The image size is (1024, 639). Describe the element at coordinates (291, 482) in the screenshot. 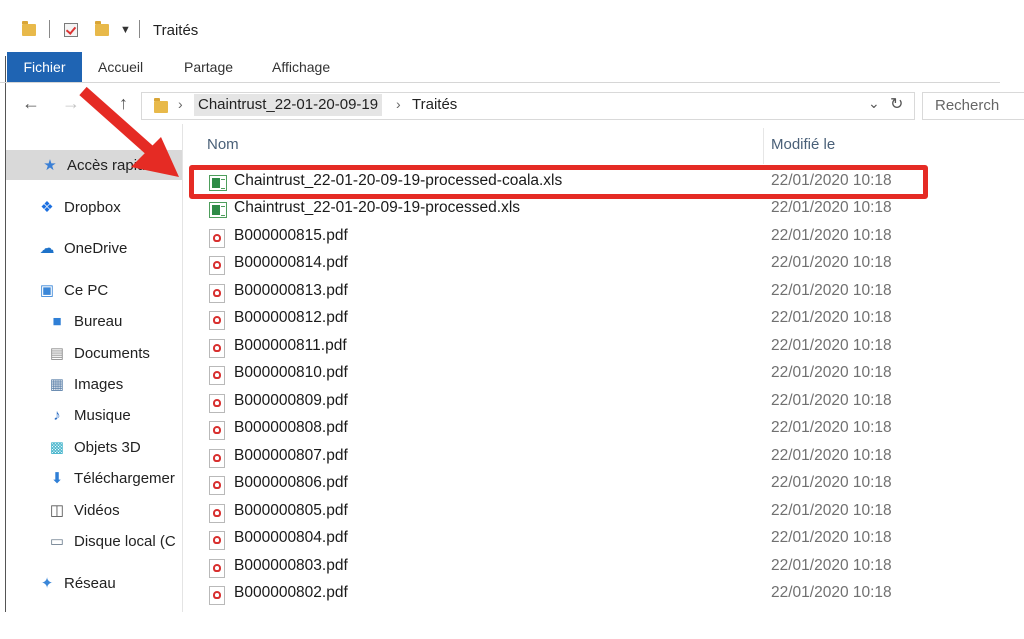

I see `file-name: B000000806.pdf` at that location.